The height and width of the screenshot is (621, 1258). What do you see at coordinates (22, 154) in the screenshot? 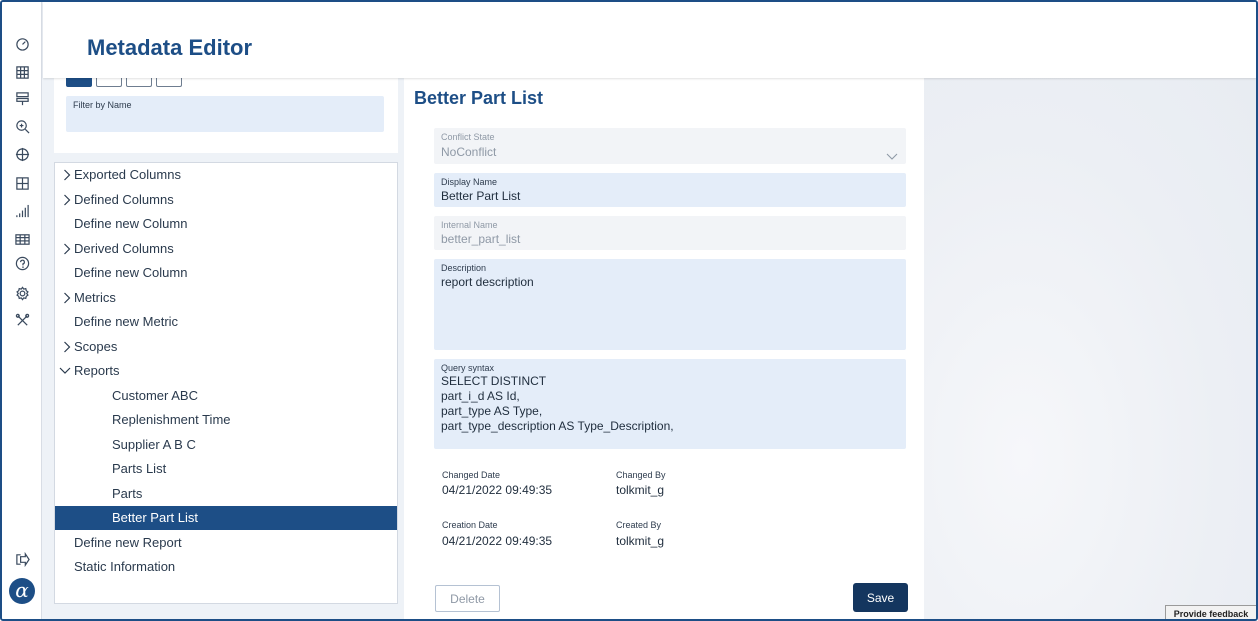
I see `target-icon` at bounding box center [22, 154].